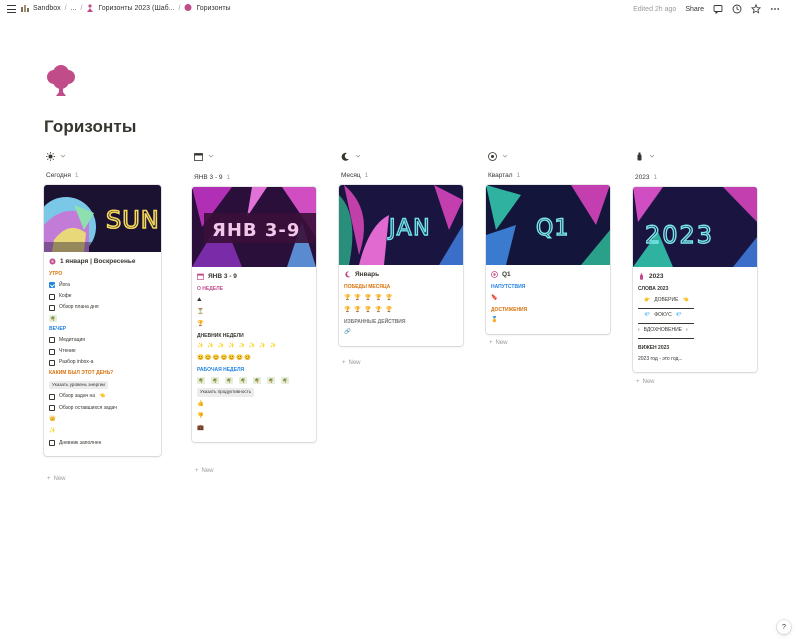  I want to click on card-title: 2023, so click(695, 276).